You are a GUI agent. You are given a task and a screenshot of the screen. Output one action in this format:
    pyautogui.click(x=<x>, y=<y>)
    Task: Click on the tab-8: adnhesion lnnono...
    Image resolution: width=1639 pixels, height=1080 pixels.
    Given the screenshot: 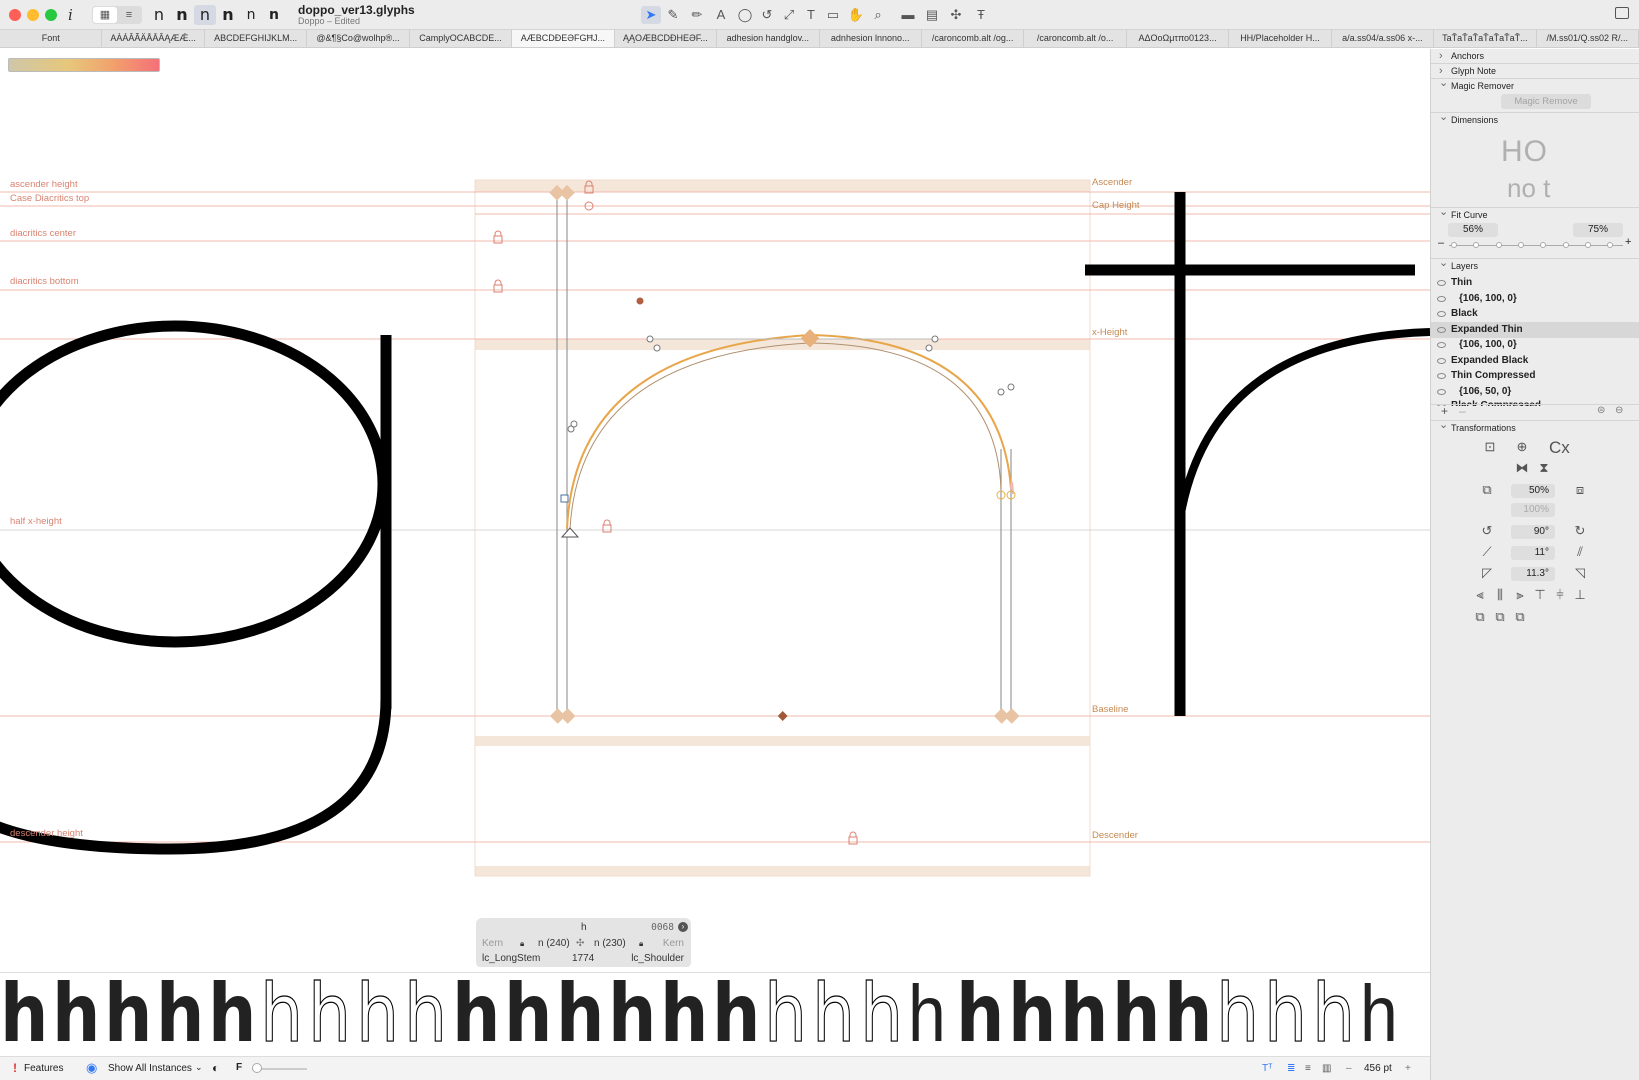 What is the action you would take?
    pyautogui.click(x=871, y=38)
    